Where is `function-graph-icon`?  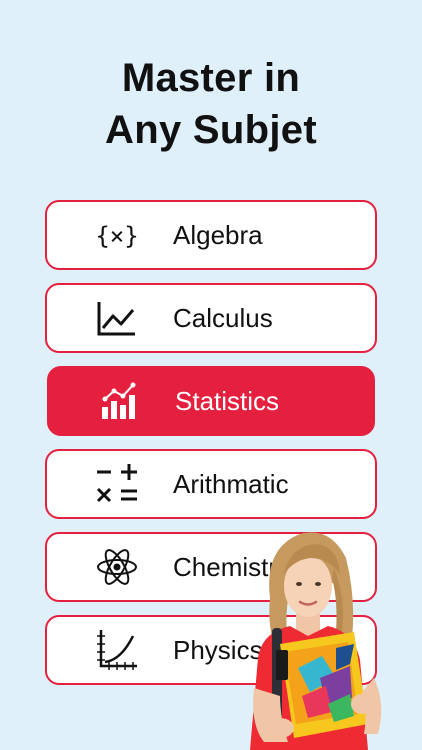 function-graph-icon is located at coordinates (117, 650).